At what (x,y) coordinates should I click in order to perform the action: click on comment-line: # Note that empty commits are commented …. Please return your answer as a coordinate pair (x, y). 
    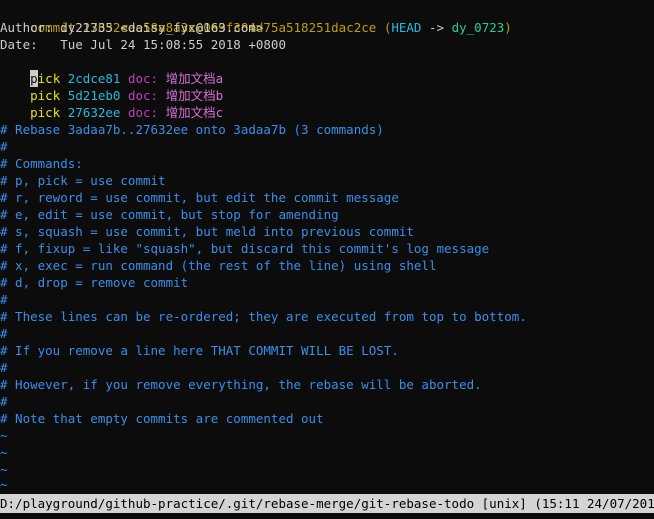
    Looking at the image, I should click on (162, 418).